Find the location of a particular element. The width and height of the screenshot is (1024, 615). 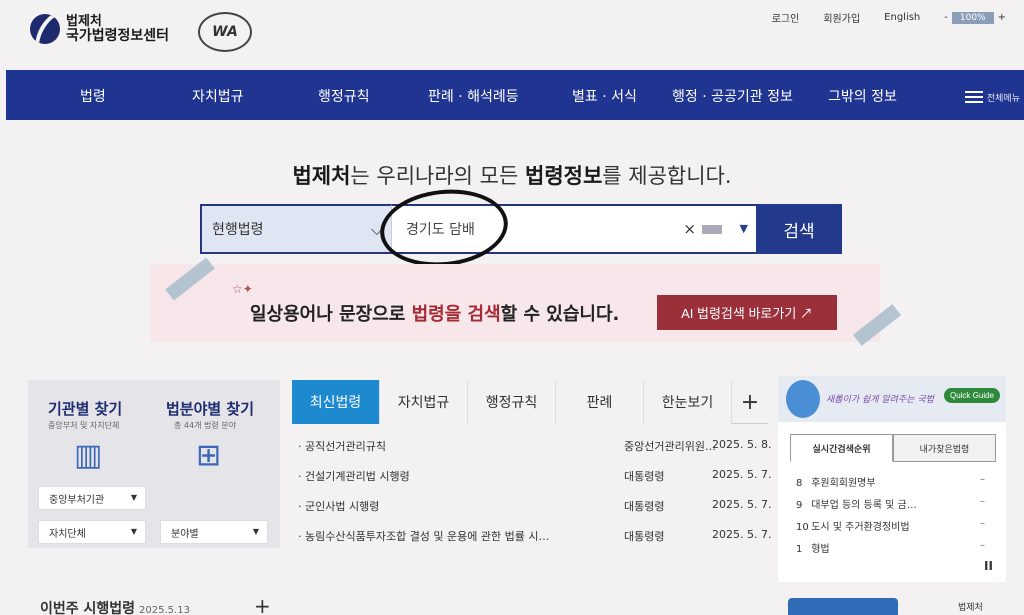

tab-my-searched-laws: 내가찾은법령 is located at coordinates (944, 448).